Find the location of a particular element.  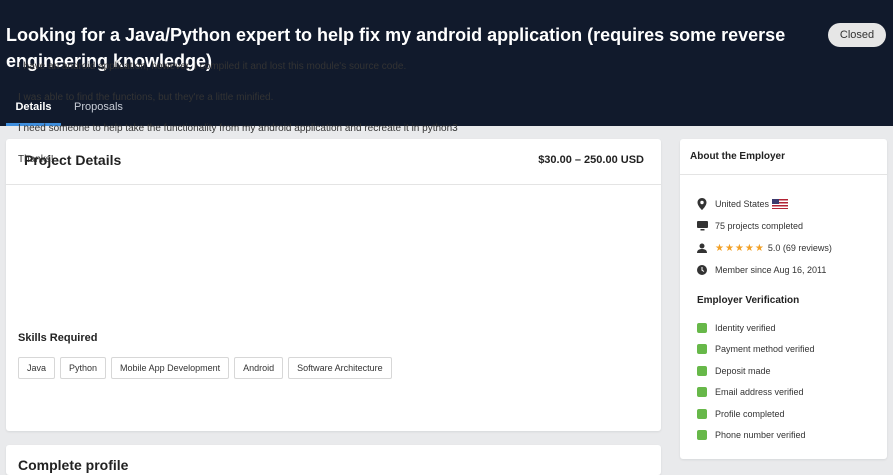

verification-label: Profile completed is located at coordinates (750, 413).